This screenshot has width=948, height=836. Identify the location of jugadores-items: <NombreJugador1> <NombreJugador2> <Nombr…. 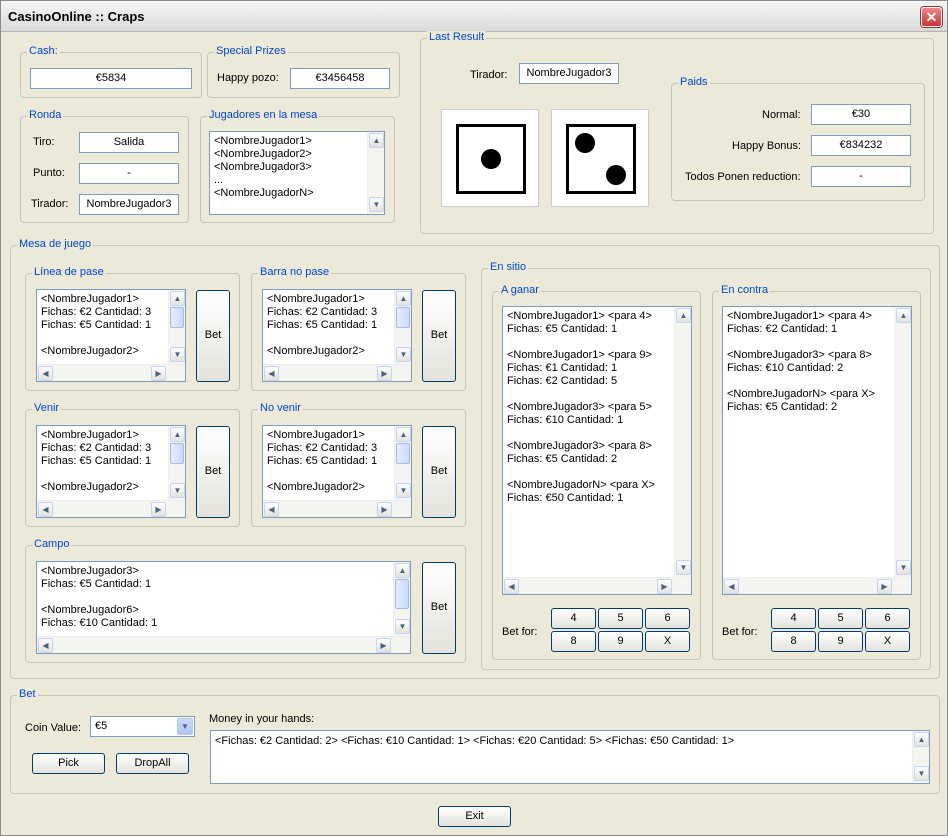
(264, 167).